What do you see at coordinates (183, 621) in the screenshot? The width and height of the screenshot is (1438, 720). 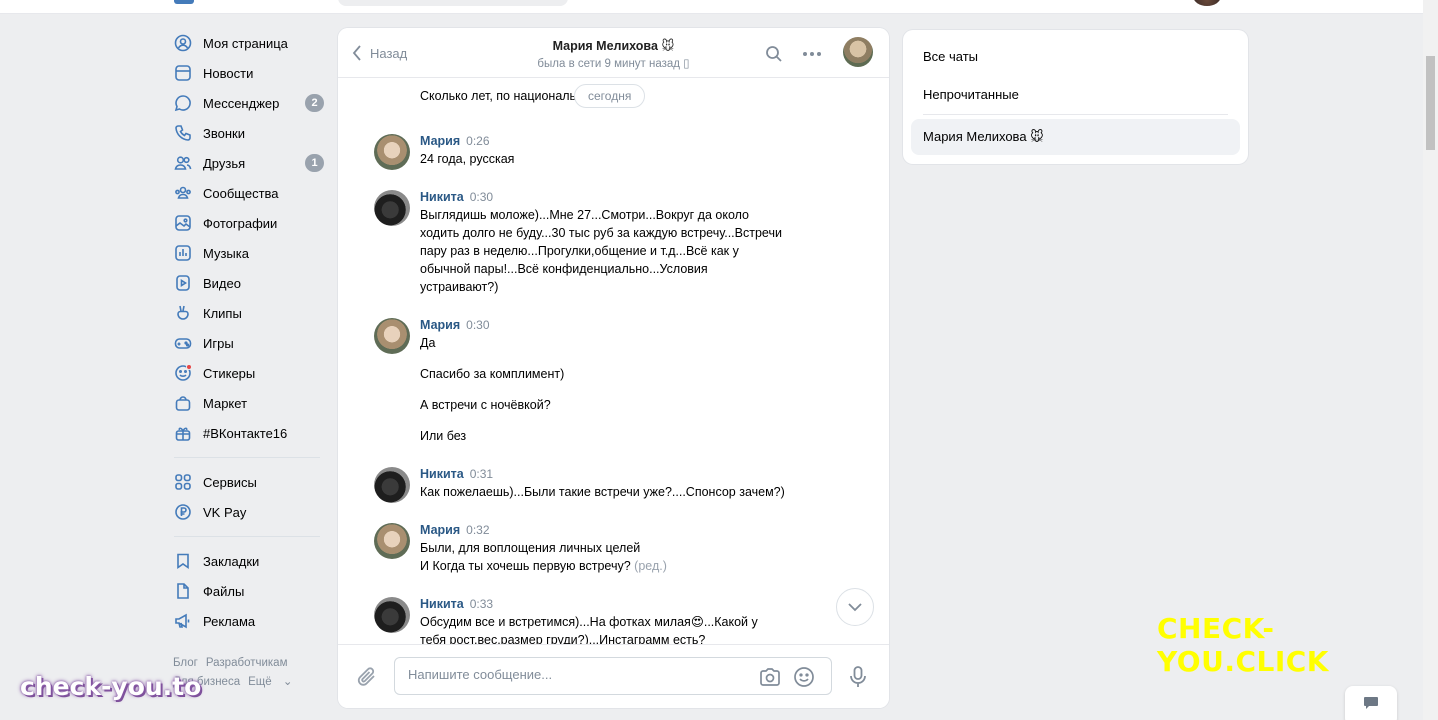 I see `megaphone-icon` at bounding box center [183, 621].